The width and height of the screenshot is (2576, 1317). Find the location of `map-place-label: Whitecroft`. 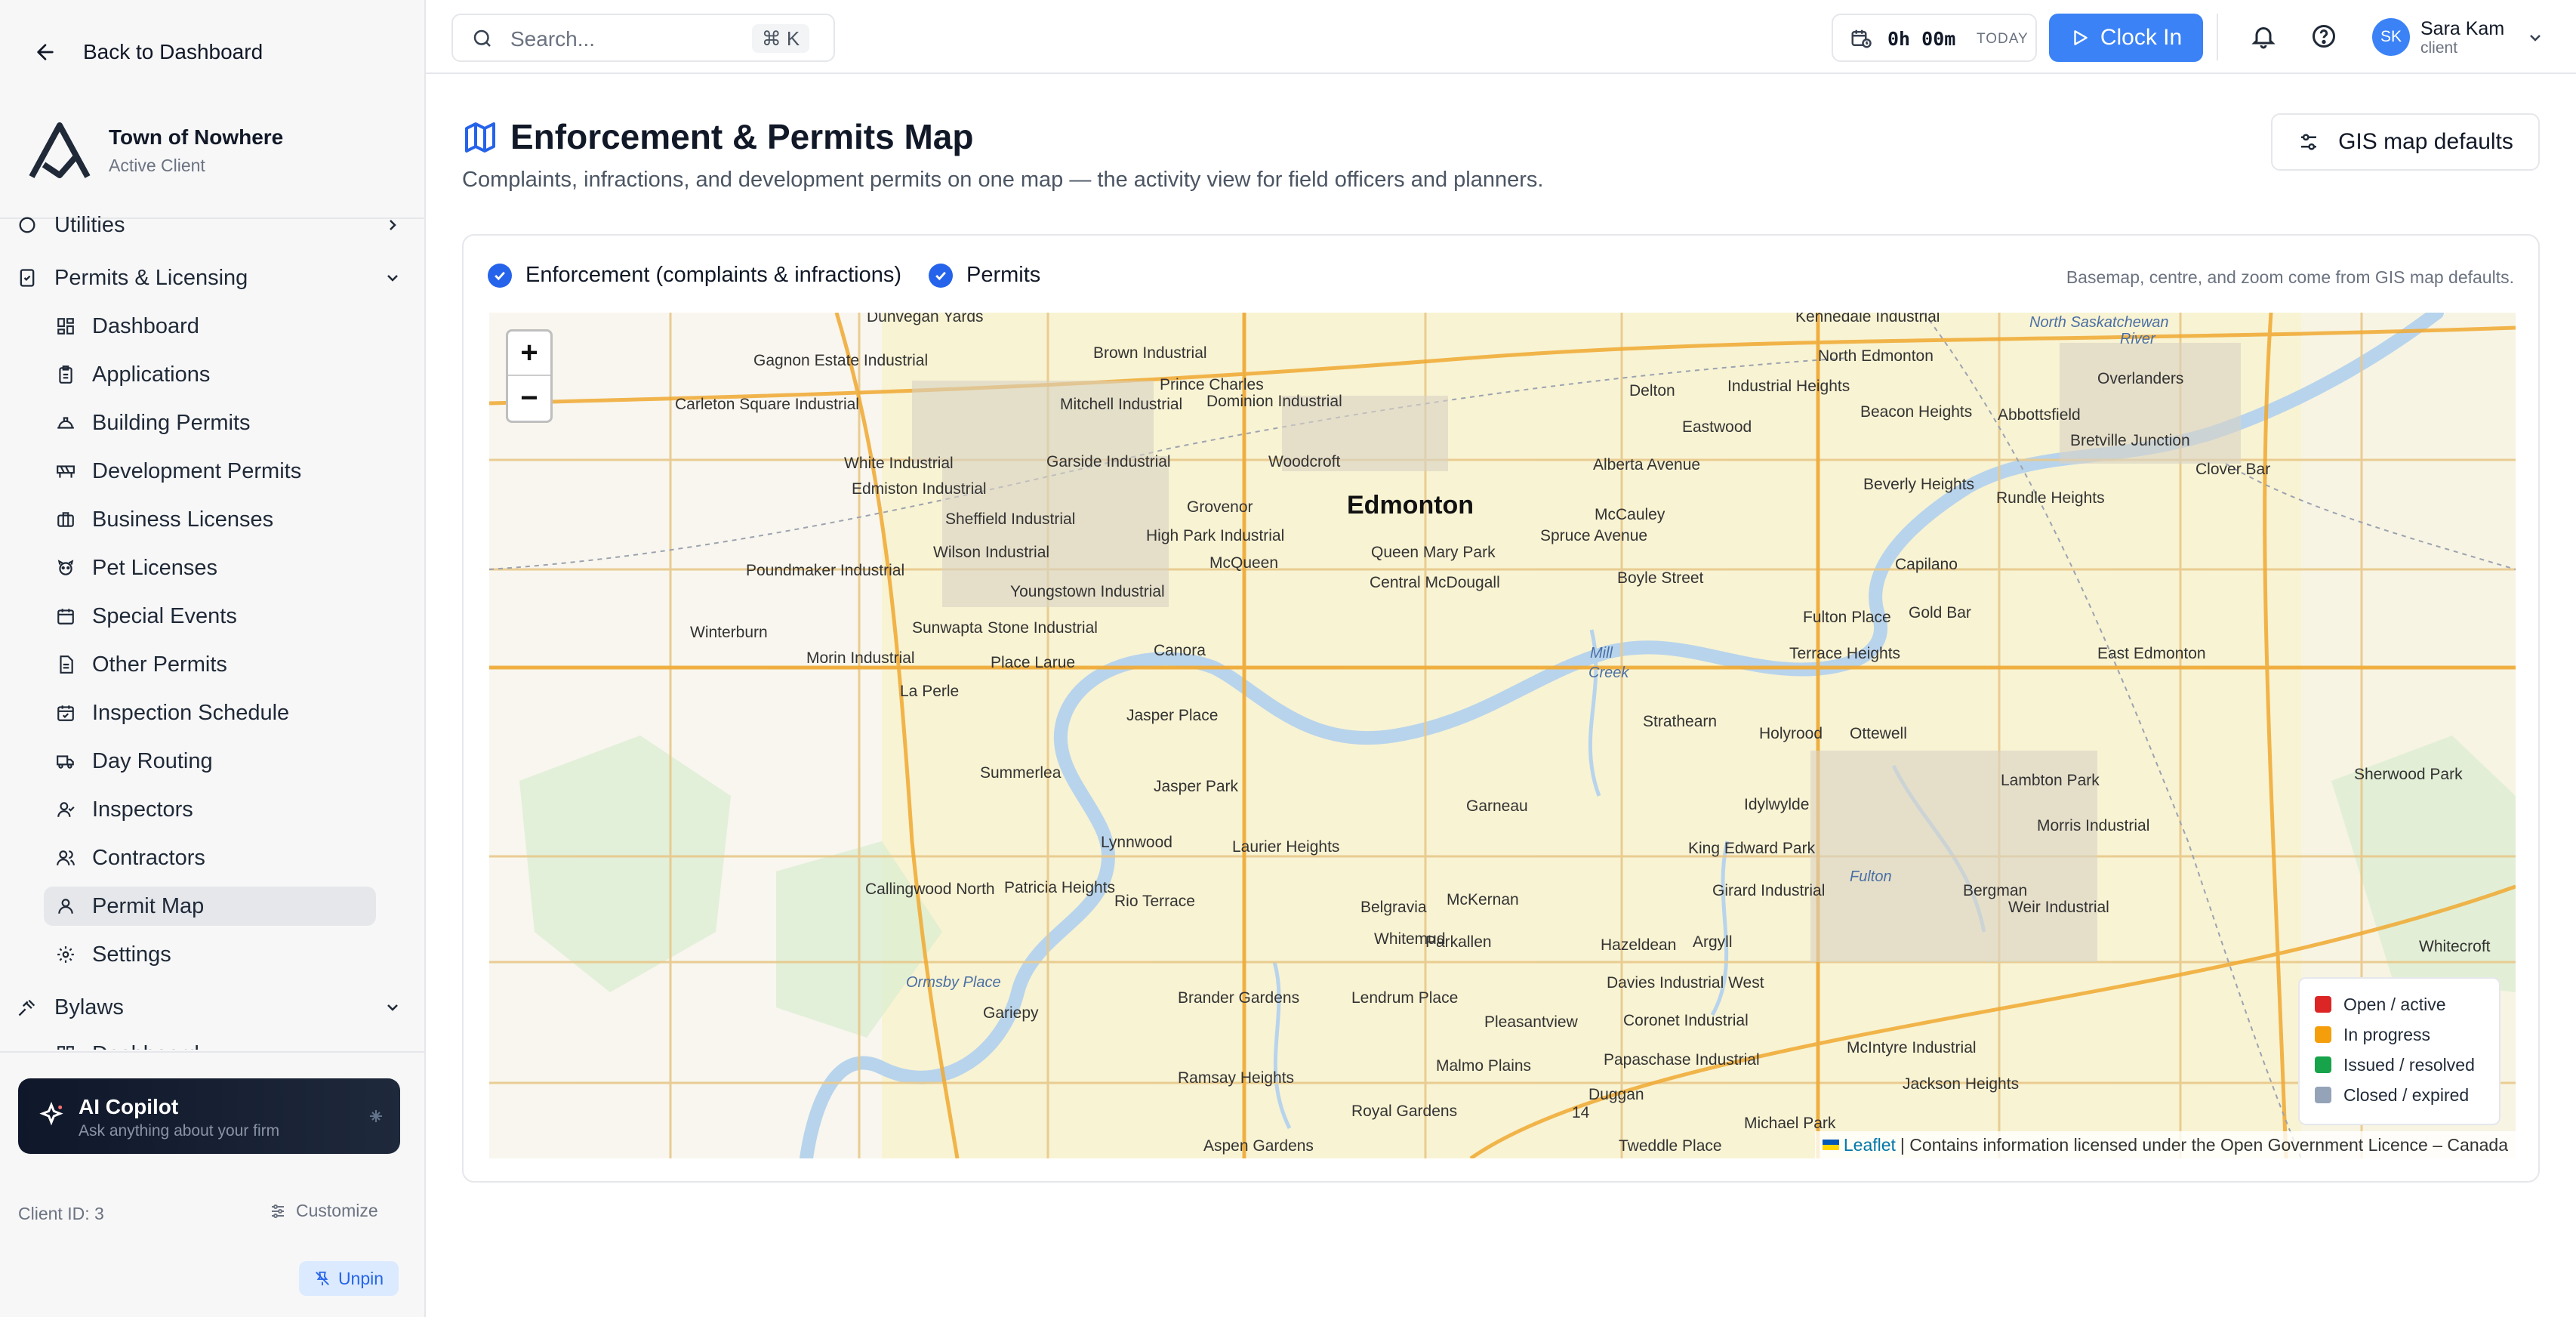

map-place-label: Whitecroft is located at coordinates (2455, 946).